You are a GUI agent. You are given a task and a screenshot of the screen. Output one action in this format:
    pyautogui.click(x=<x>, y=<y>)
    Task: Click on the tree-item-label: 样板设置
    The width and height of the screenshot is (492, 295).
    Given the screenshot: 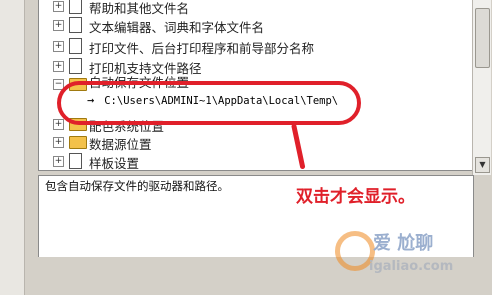 What is the action you would take?
    pyautogui.click(x=114, y=163)
    